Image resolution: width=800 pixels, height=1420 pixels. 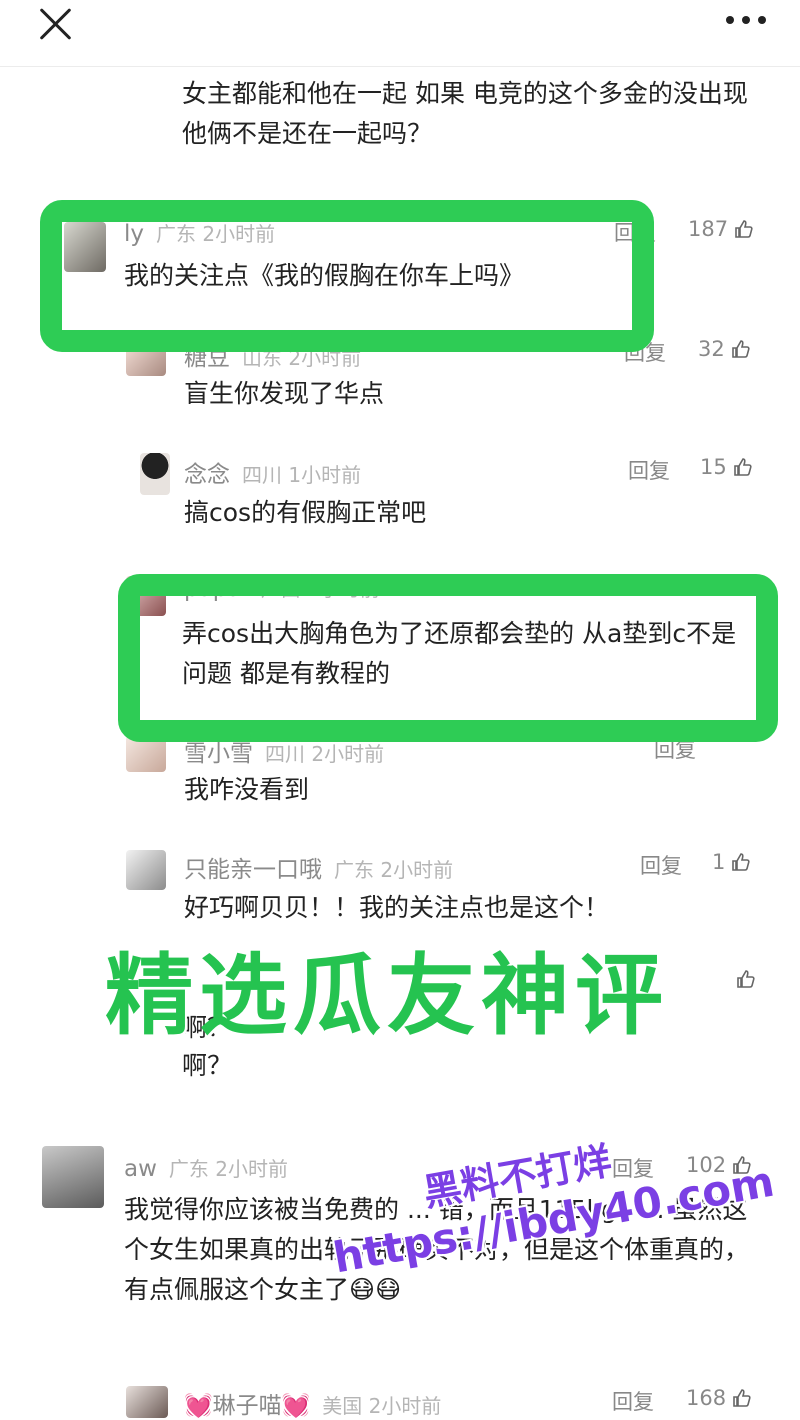 I want to click on comment-author: aw 广东 2小时前, so click(x=206, y=1167).